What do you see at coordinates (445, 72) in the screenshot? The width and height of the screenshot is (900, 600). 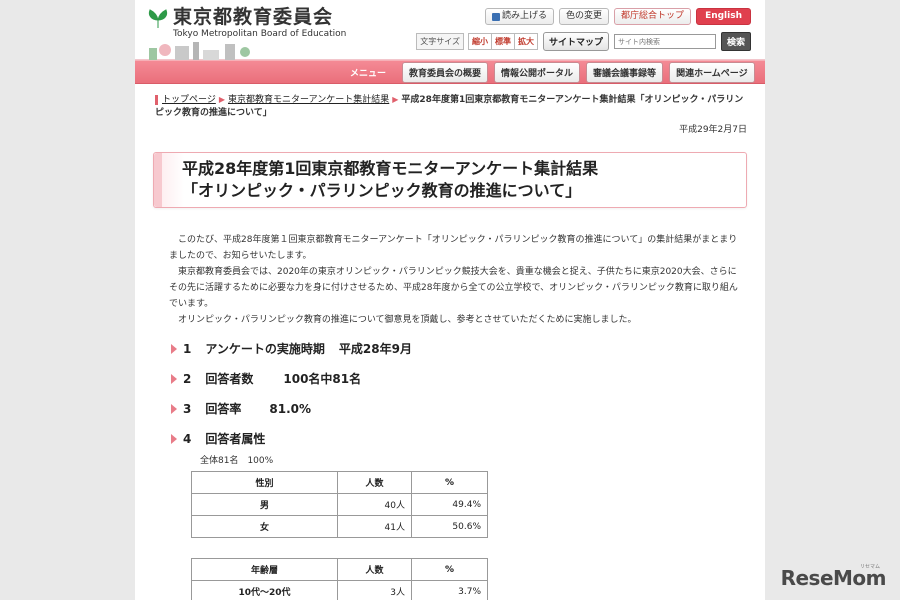 I see `nav-item-overview: 教育委員会の概要` at bounding box center [445, 72].